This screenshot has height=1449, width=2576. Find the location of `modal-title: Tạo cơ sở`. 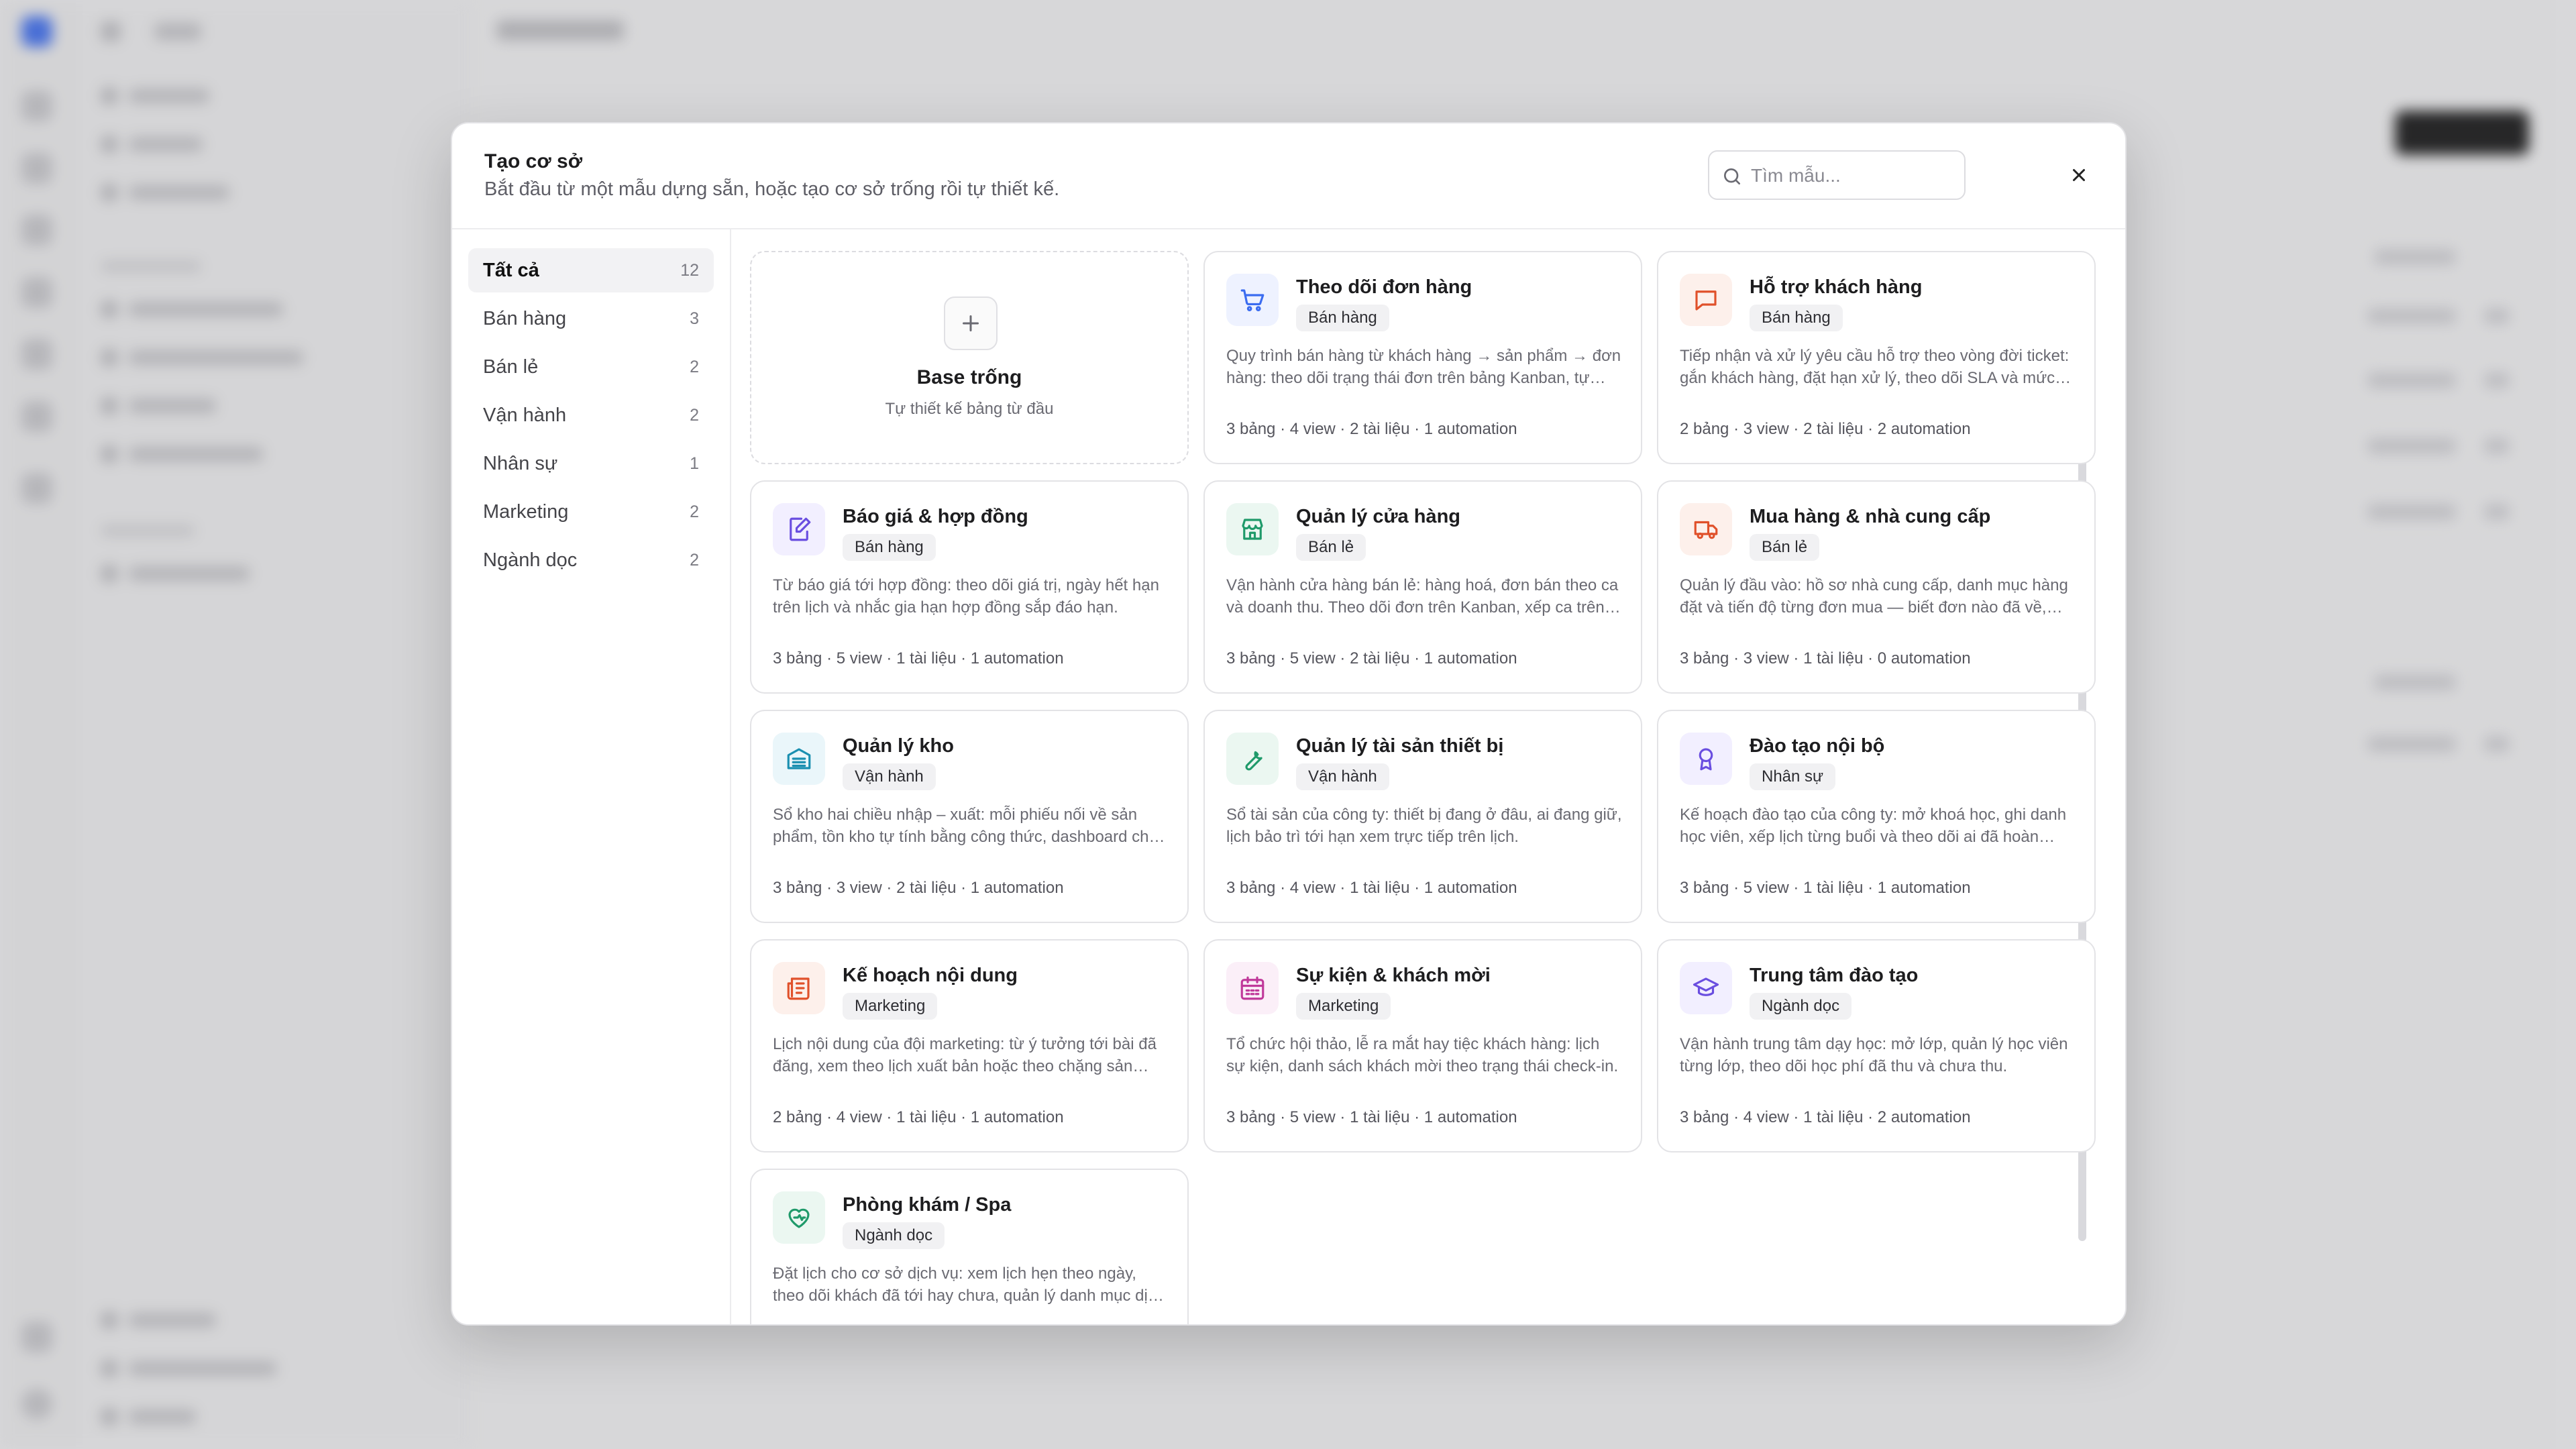

modal-title: Tạo cơ sở is located at coordinates (533, 161).